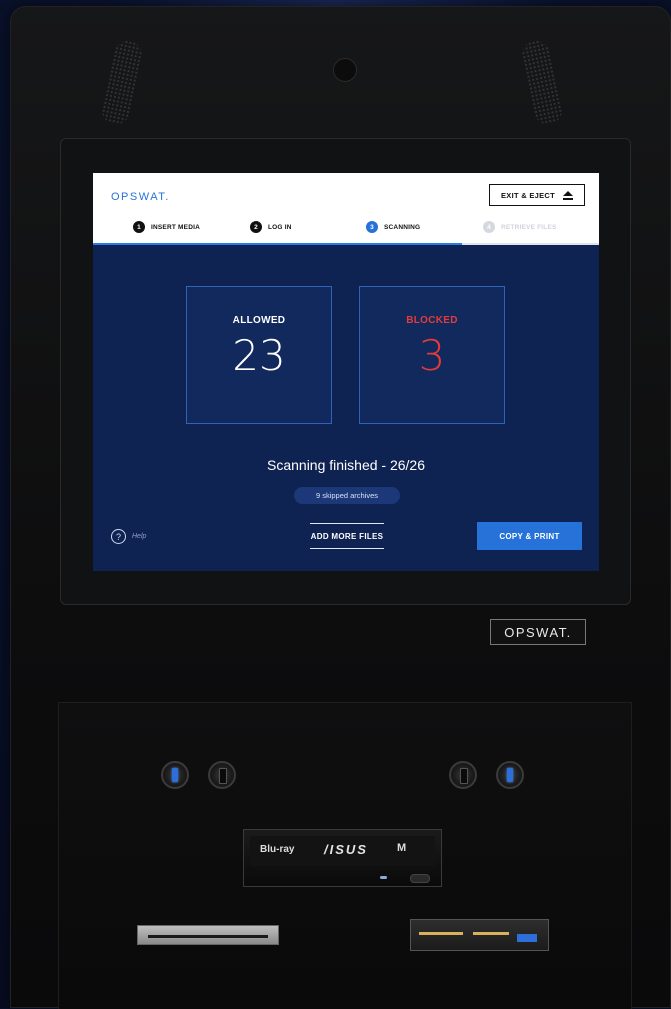 This screenshot has width=671, height=1009. Describe the element at coordinates (420, 878) in the screenshot. I see `drive-eject-button` at that location.